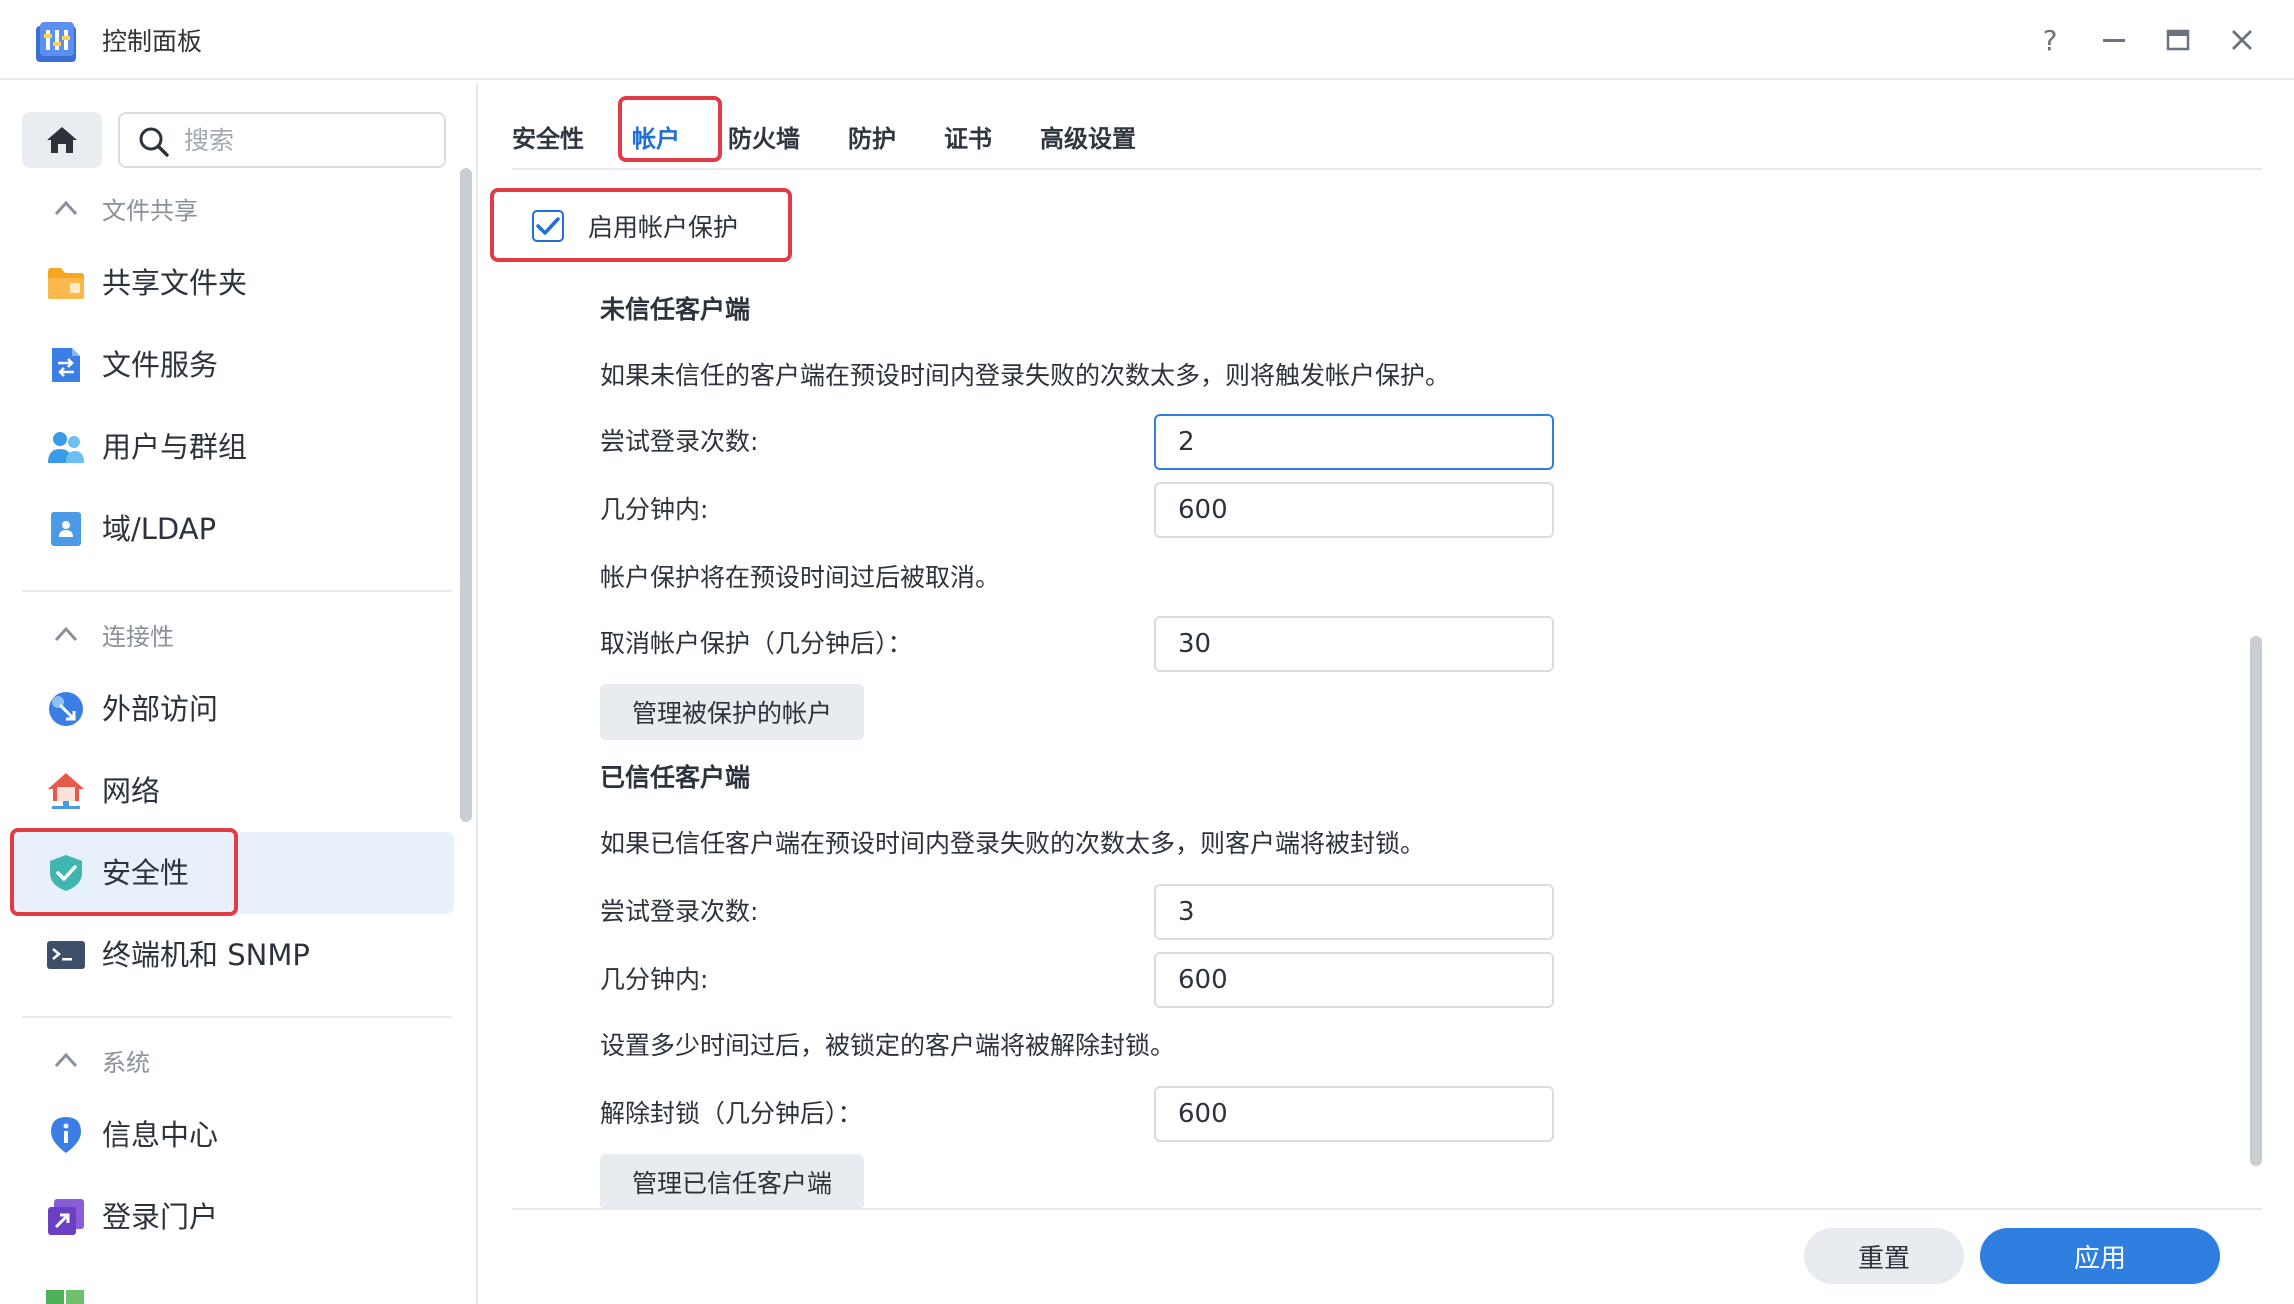  What do you see at coordinates (1354, 1114) in the screenshot?
I see `unblock-input` at bounding box center [1354, 1114].